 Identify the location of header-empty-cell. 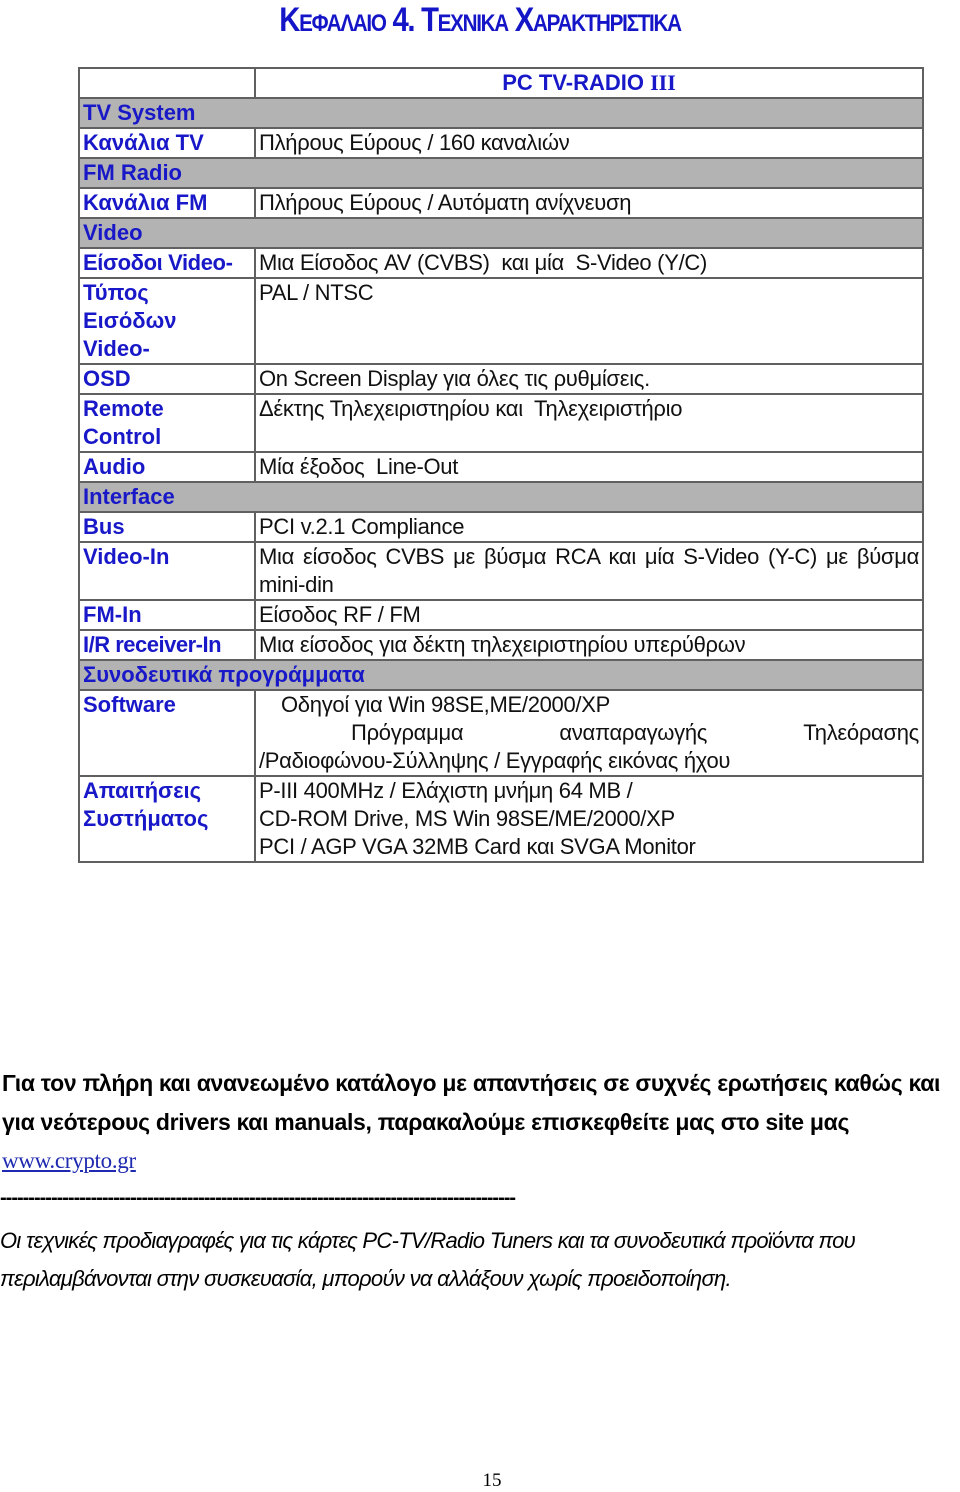
(167, 83).